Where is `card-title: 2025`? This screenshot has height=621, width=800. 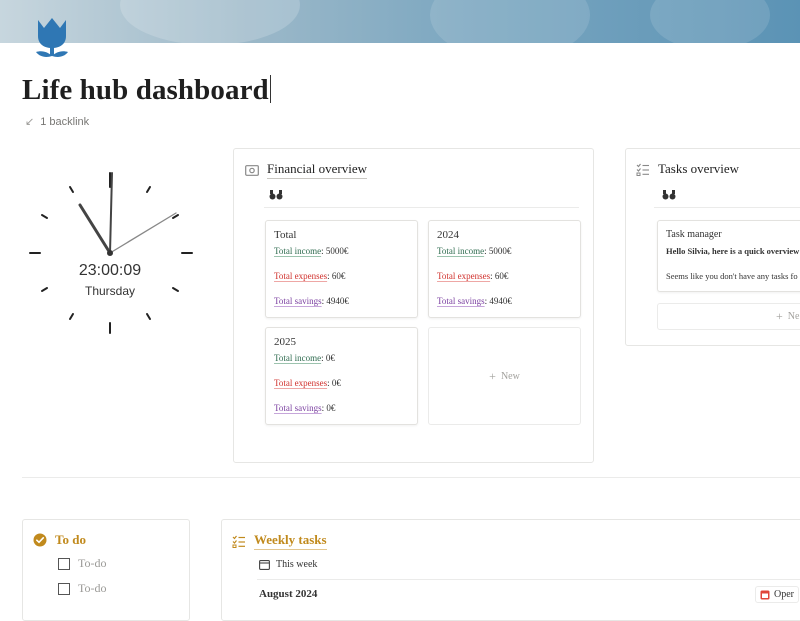
card-title: 2025 is located at coordinates (285, 342).